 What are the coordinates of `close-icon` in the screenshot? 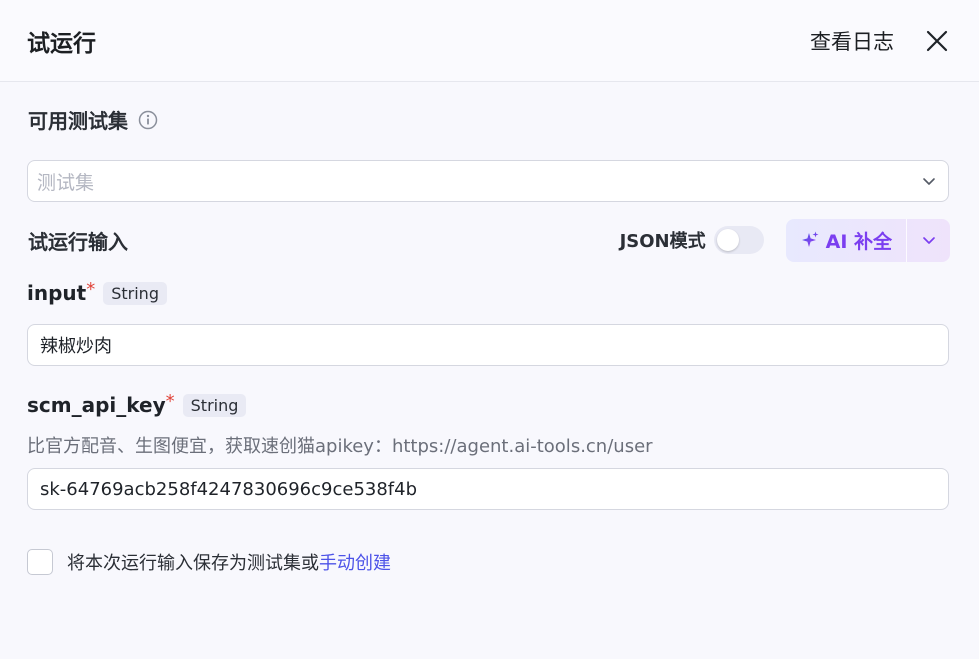 It's located at (937, 40).